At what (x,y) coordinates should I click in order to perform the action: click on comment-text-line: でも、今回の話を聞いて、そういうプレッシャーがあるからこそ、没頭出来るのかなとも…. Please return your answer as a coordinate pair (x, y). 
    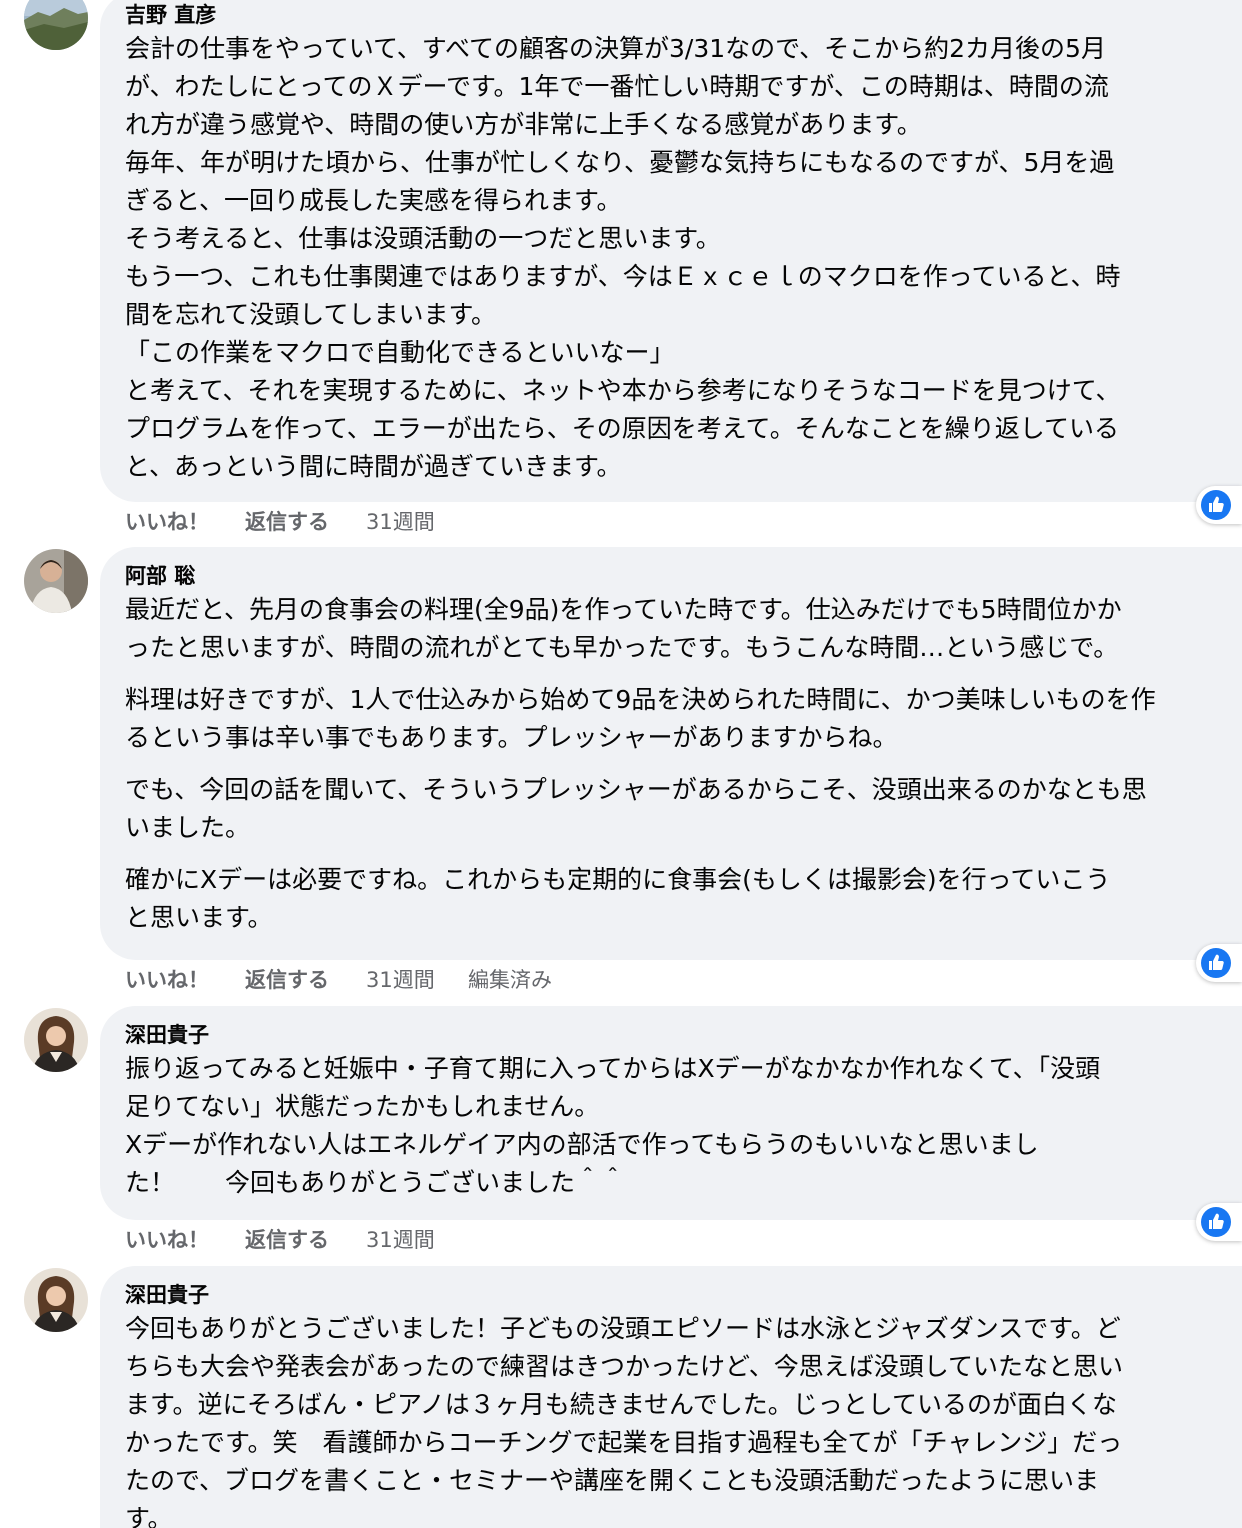
    Looking at the image, I should click on (636, 789).